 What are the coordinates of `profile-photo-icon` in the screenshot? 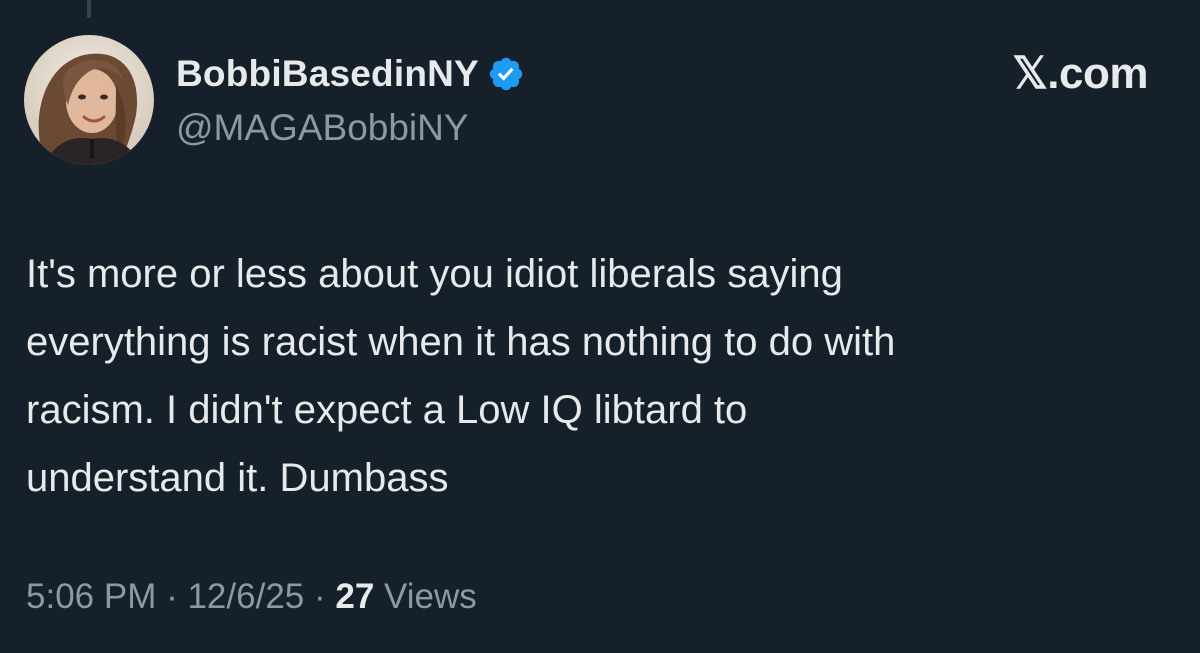 It's located at (89, 100).